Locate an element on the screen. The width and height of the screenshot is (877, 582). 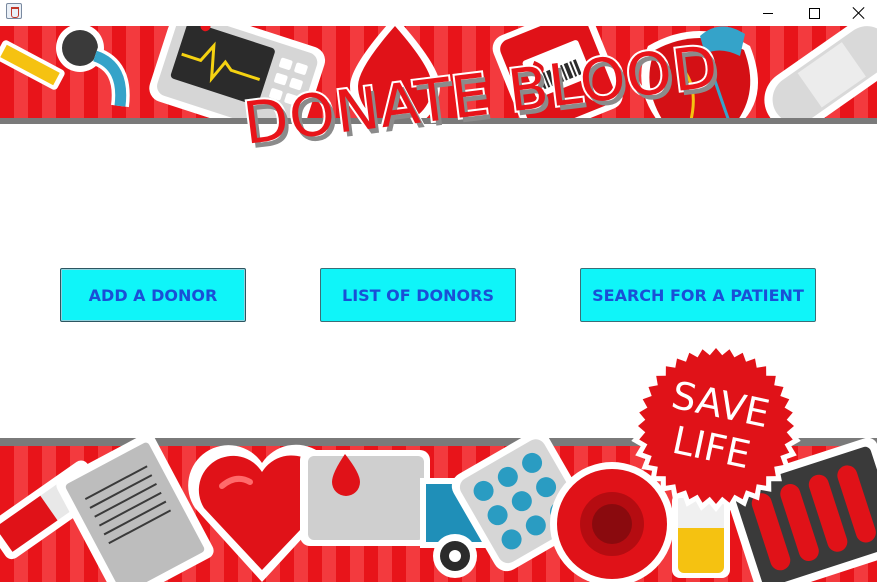
close-icon is located at coordinates (859, 13).